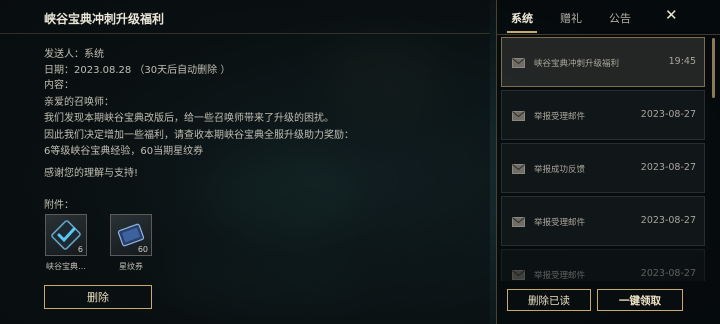 The height and width of the screenshot is (324, 720). What do you see at coordinates (620, 18) in the screenshot?
I see `tab-announcements: 公告` at bounding box center [620, 18].